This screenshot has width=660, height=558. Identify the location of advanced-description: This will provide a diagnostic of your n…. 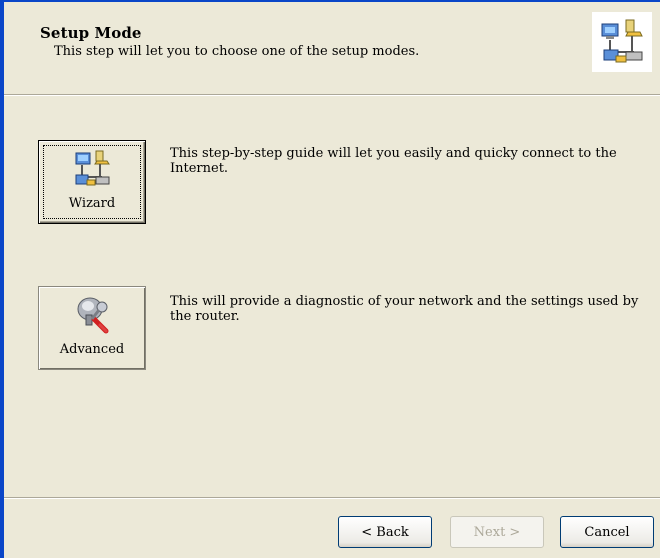
(404, 309).